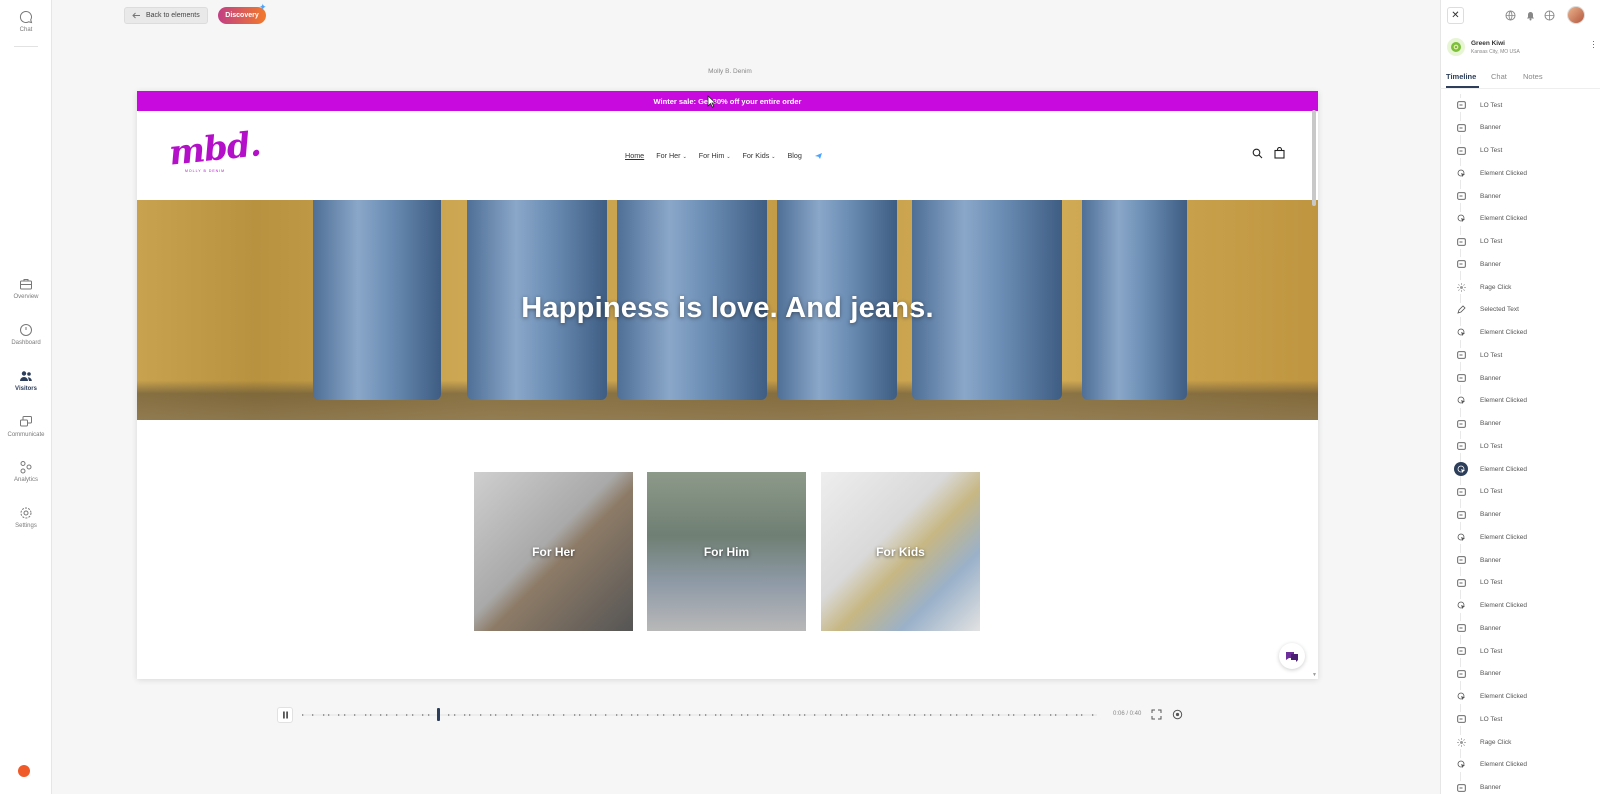 The image size is (1600, 794). What do you see at coordinates (818, 155) in the screenshot?
I see `plane-icon` at bounding box center [818, 155].